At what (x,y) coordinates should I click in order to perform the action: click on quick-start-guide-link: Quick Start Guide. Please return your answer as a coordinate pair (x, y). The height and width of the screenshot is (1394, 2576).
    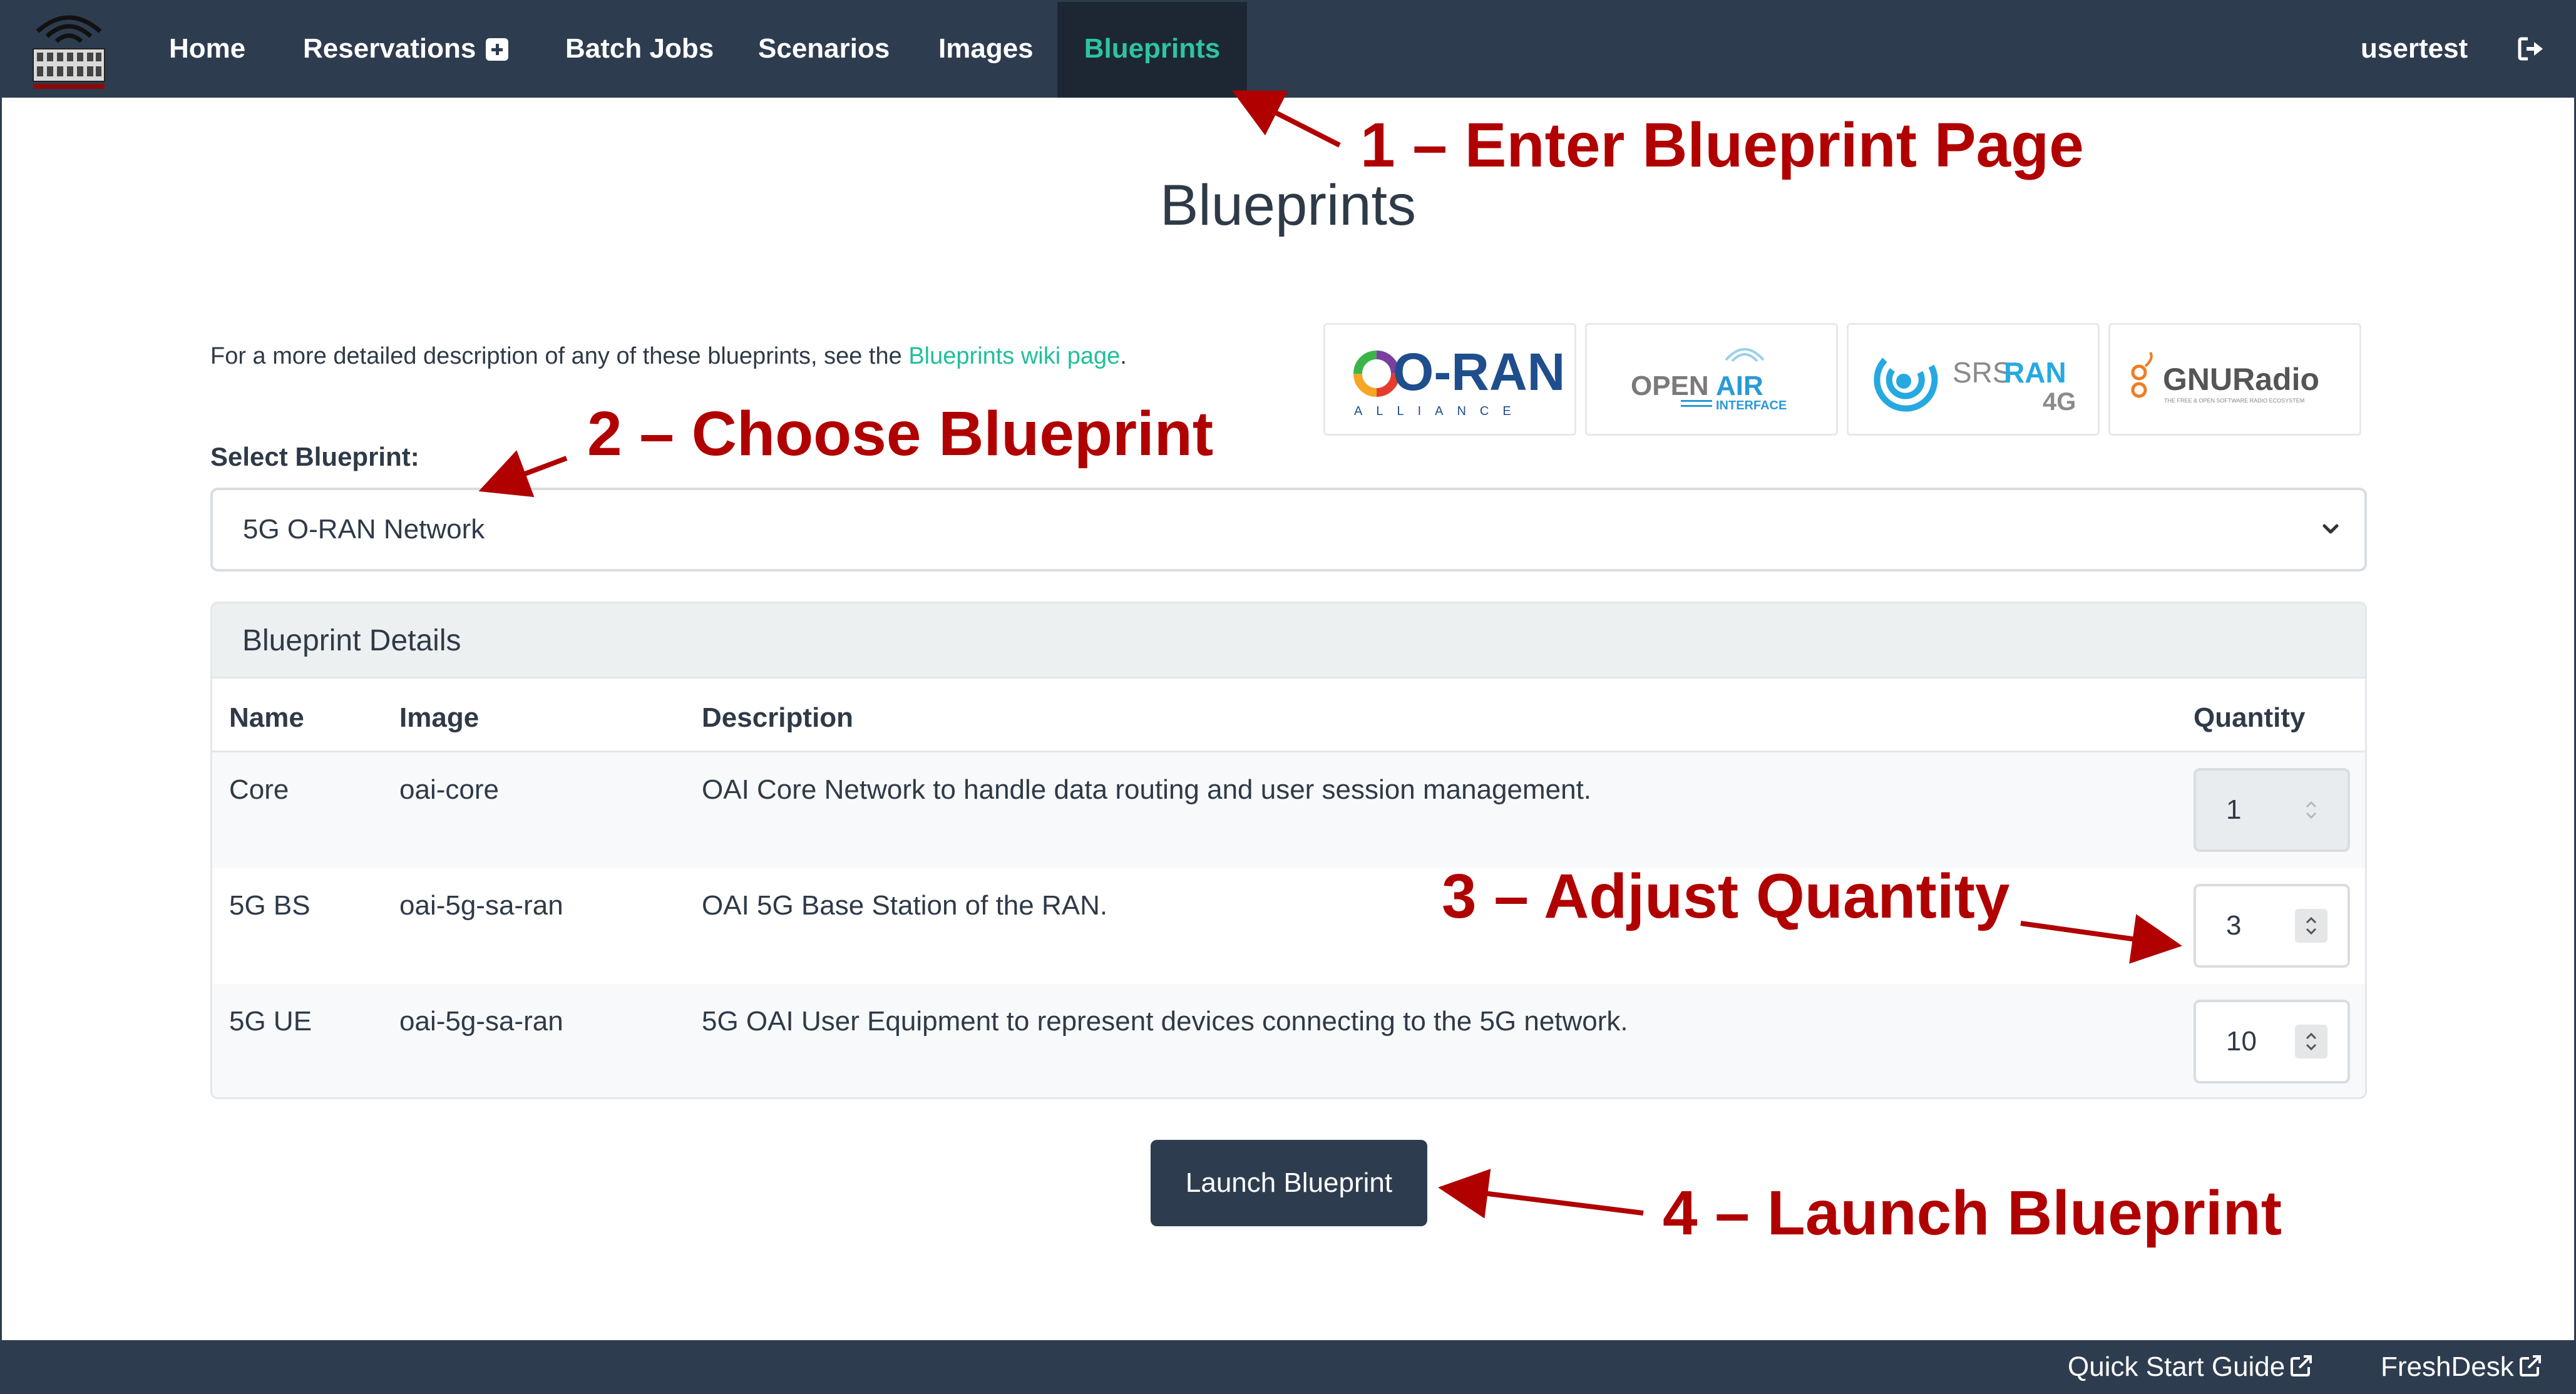
    Looking at the image, I should click on (2191, 1367).